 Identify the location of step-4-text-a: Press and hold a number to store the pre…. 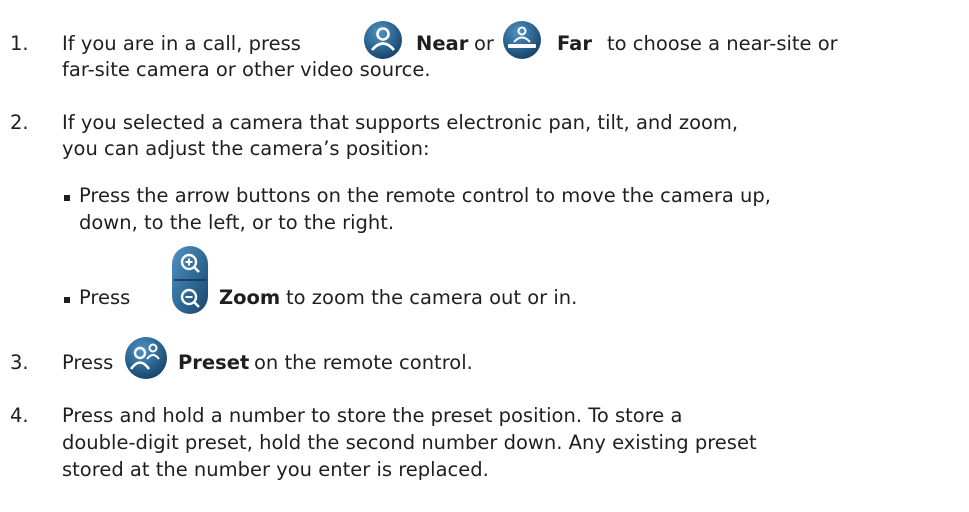
(372, 415).